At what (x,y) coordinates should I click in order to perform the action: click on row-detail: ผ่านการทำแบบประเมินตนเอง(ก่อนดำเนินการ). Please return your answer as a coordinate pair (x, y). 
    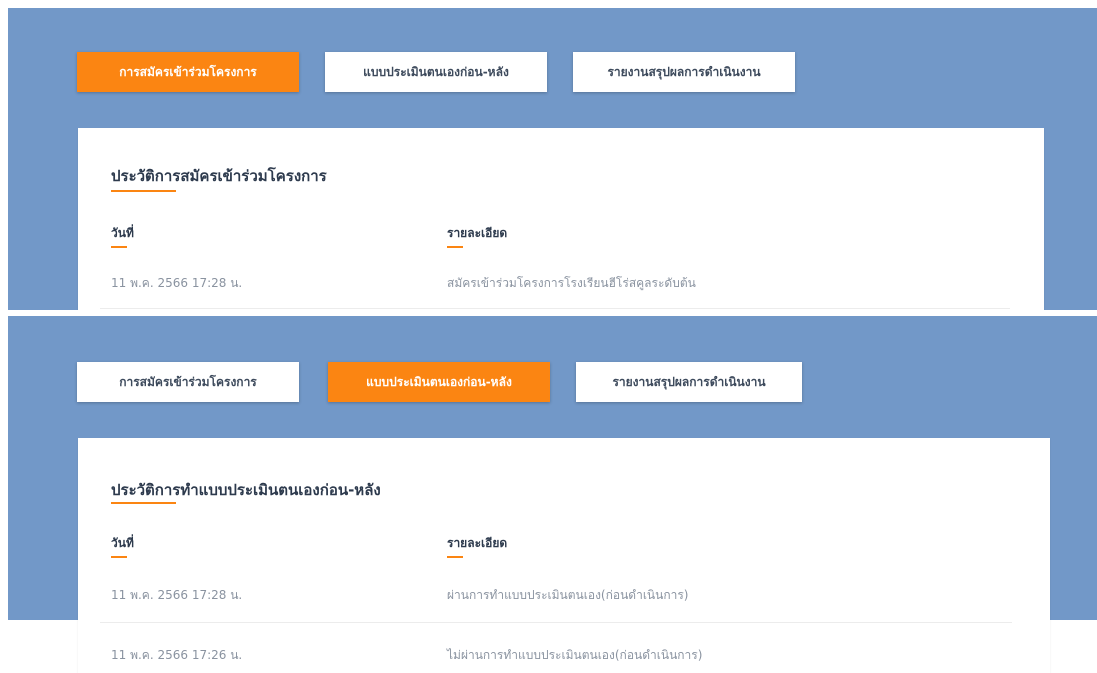
    Looking at the image, I should click on (568, 595).